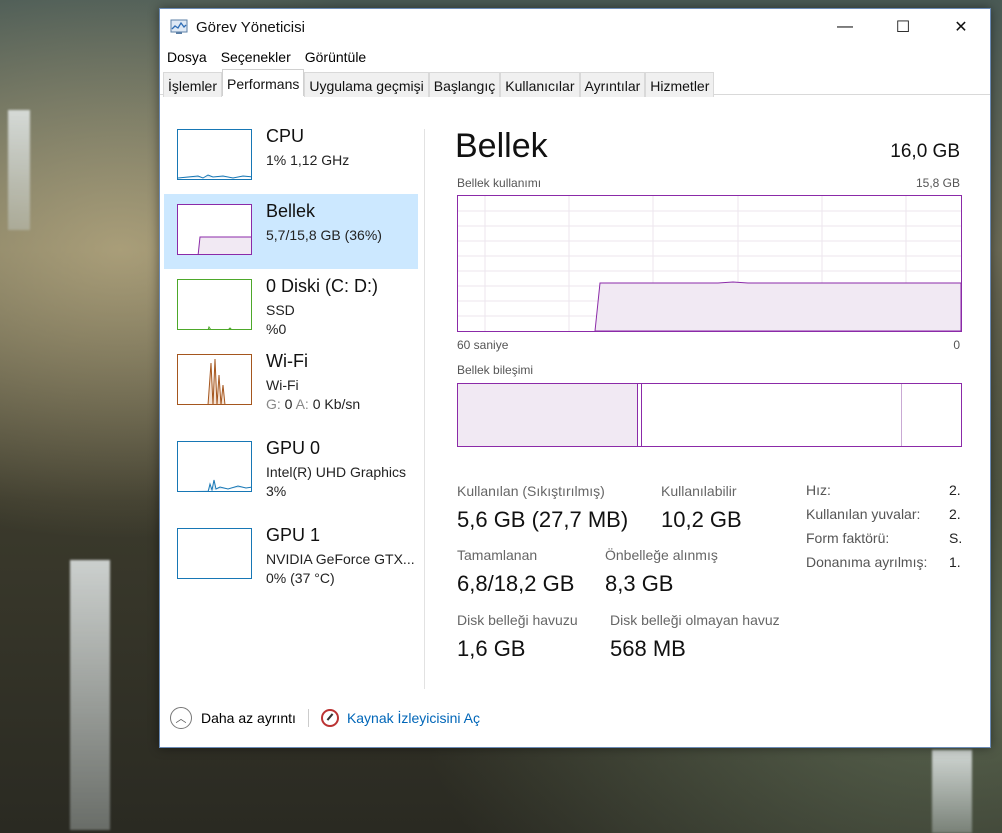 This screenshot has height=833, width=1002. Describe the element at coordinates (709, 415) in the screenshot. I see `memory-composition-bar` at that location.